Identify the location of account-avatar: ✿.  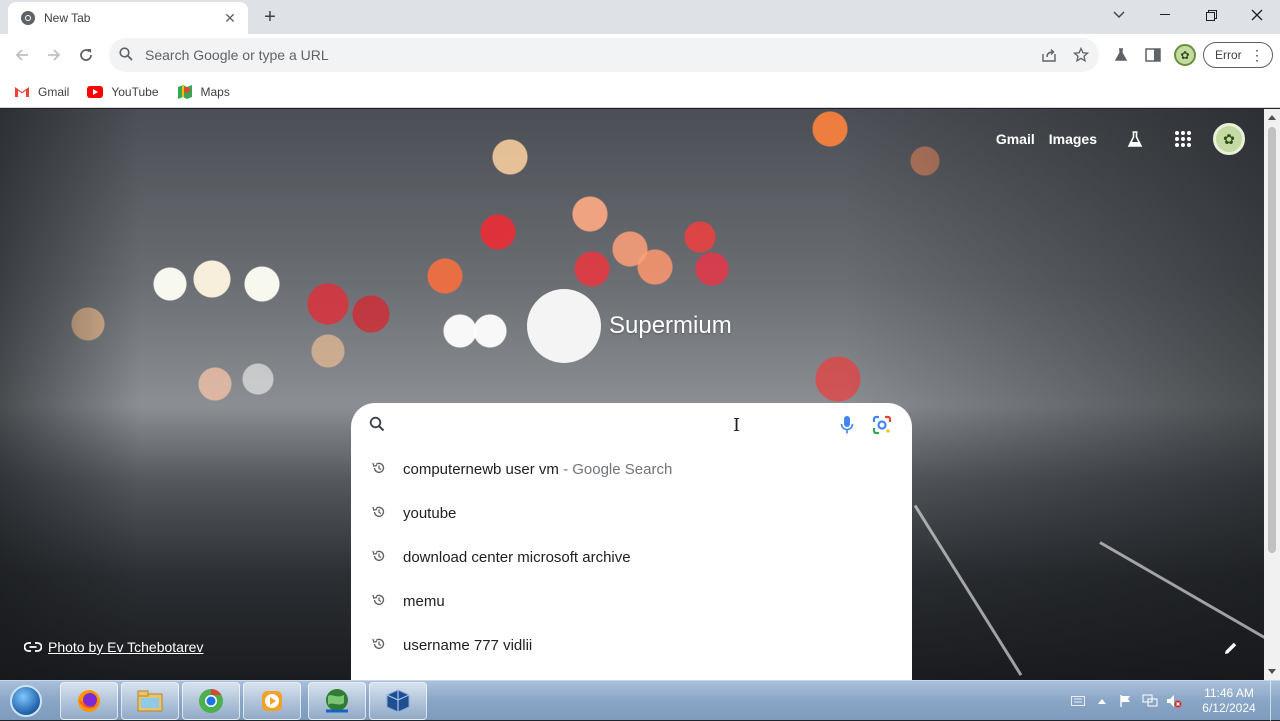
(1229, 139).